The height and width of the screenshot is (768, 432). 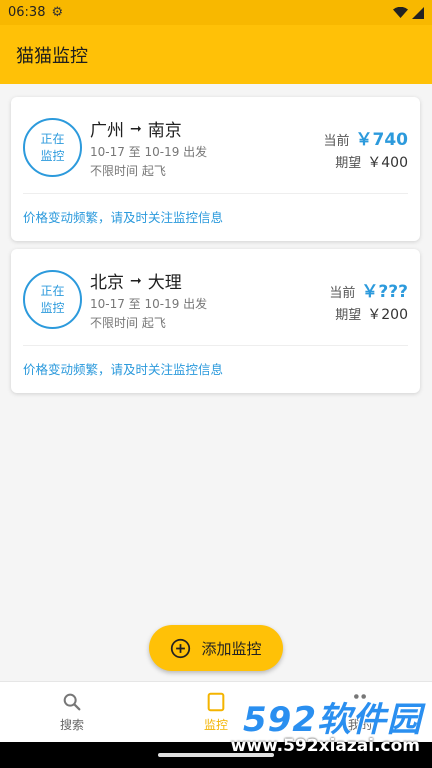 I want to click on monitor-icon, so click(x=216, y=702).